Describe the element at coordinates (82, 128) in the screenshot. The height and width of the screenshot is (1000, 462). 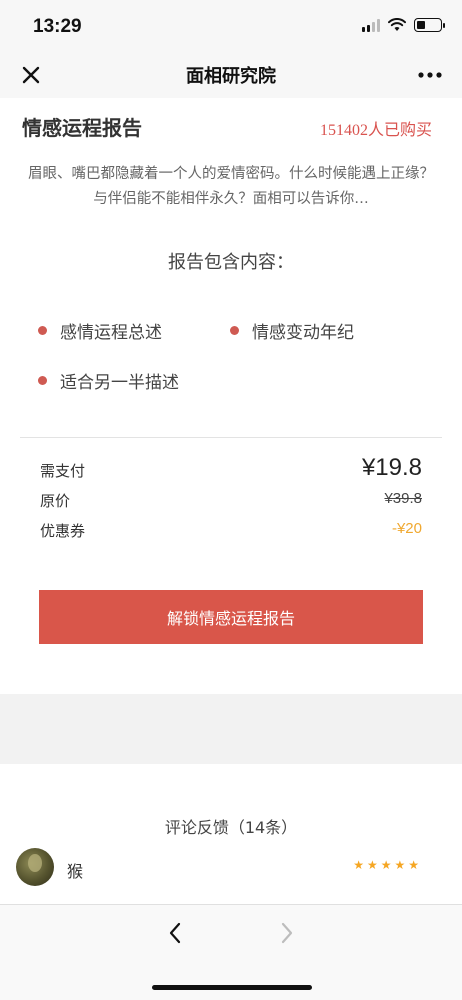
I see `report-title: 情感运程报告` at that location.